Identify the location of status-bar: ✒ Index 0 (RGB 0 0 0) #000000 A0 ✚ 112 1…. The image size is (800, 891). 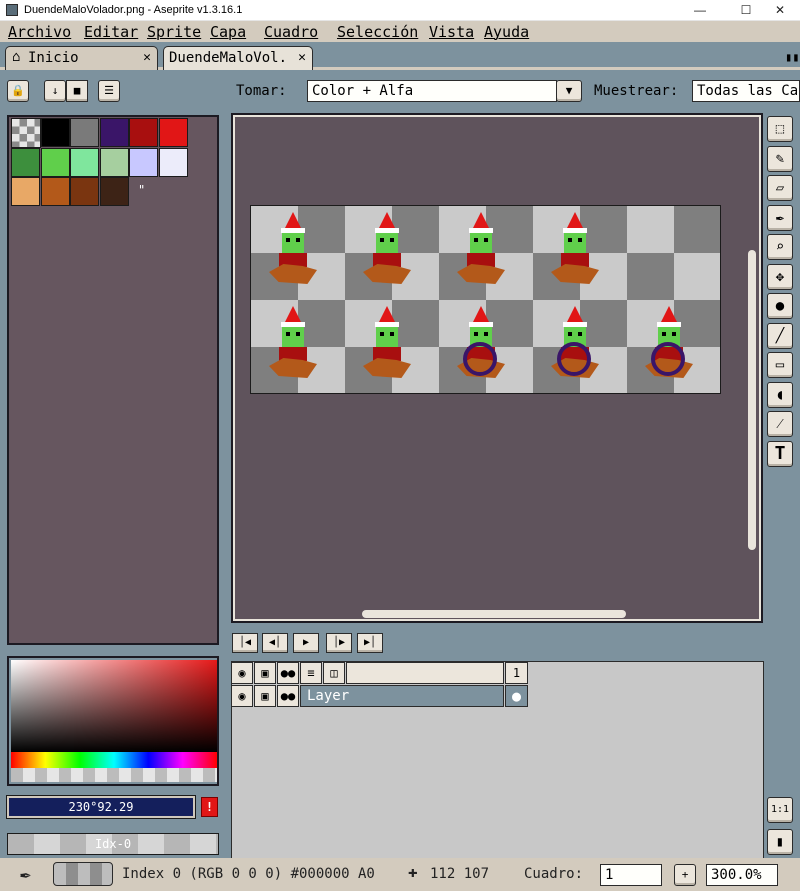
(400, 874).